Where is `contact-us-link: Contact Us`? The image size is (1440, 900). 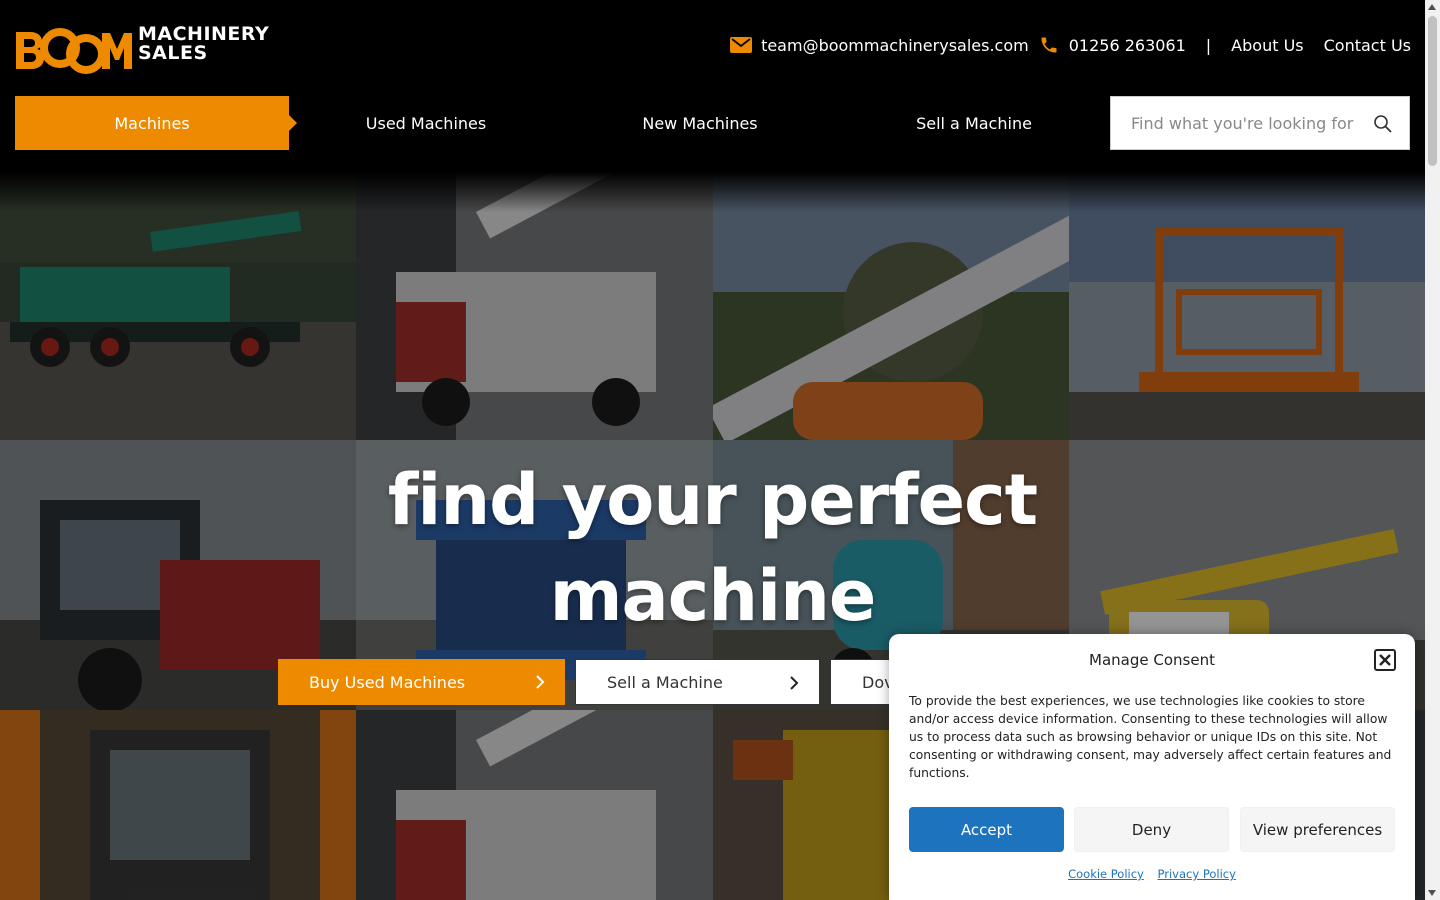
contact-us-link: Contact Us is located at coordinates (1367, 45).